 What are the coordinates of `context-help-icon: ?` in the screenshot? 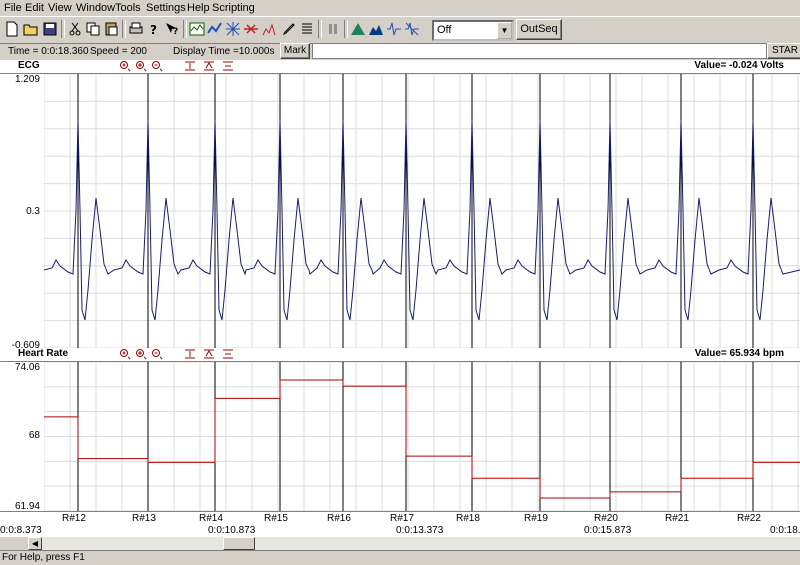 It's located at (172, 29).